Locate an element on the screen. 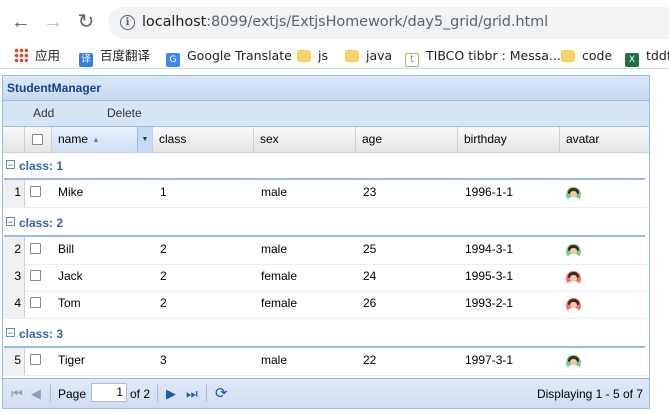  bookmark-google-translate: G Google Translate is located at coordinates (229, 57).